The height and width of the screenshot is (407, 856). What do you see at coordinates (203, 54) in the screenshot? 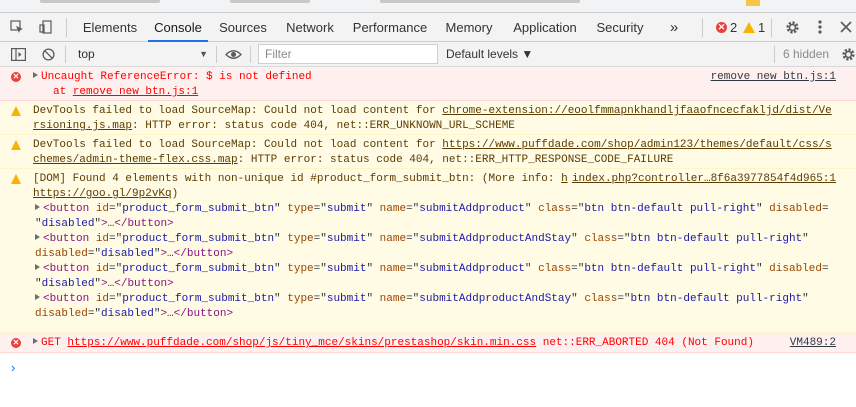
I see `dropdown-arrow-icon: ▼` at bounding box center [203, 54].